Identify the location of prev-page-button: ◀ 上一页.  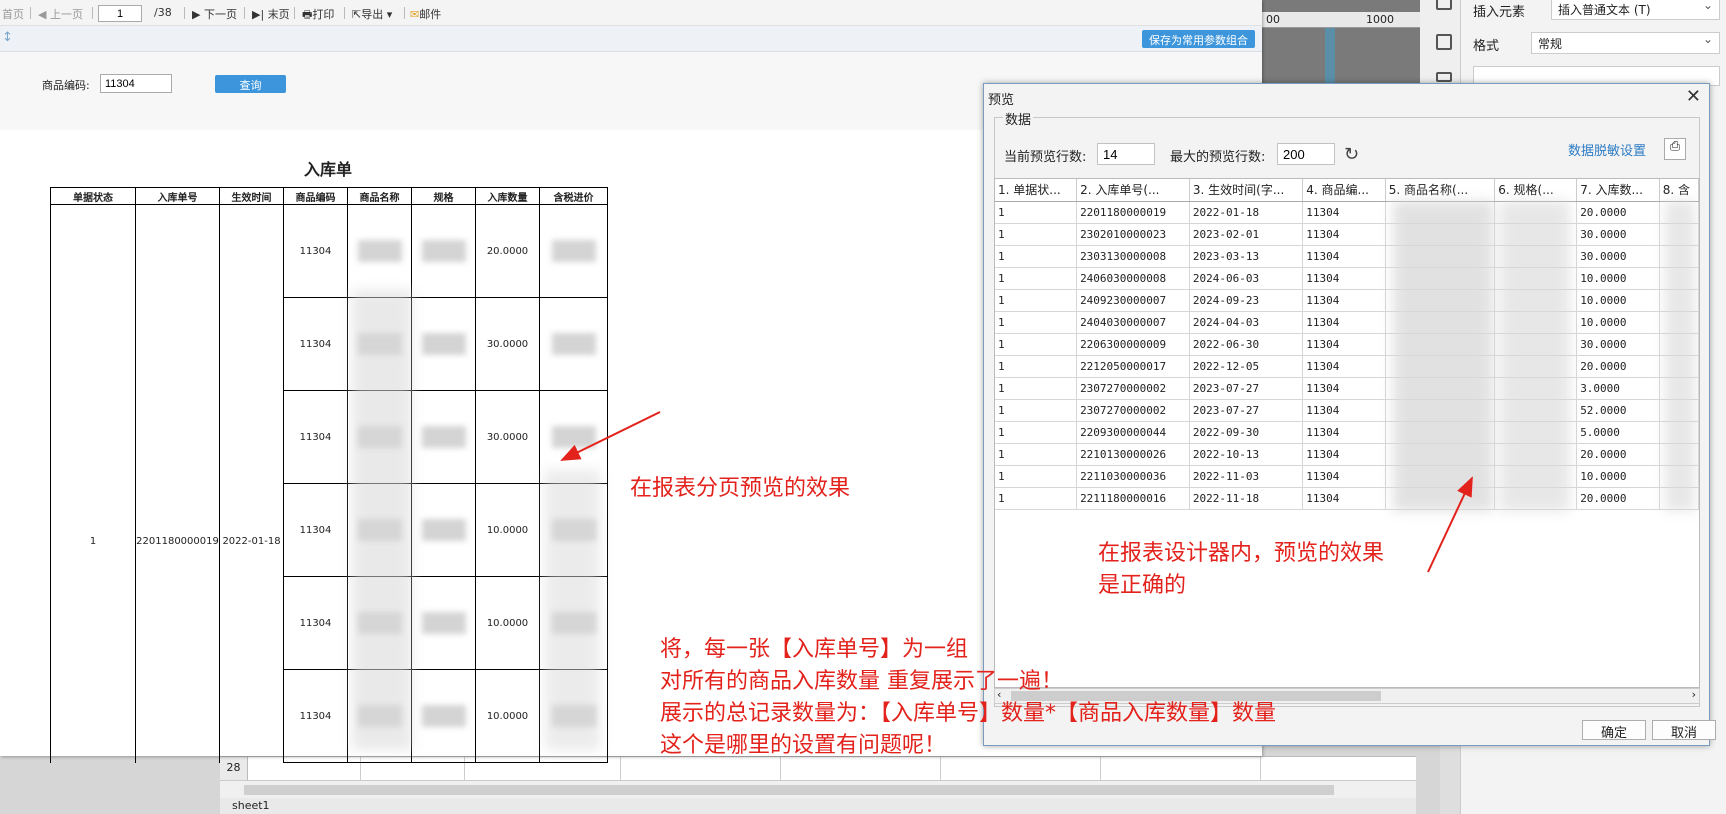
(60, 14).